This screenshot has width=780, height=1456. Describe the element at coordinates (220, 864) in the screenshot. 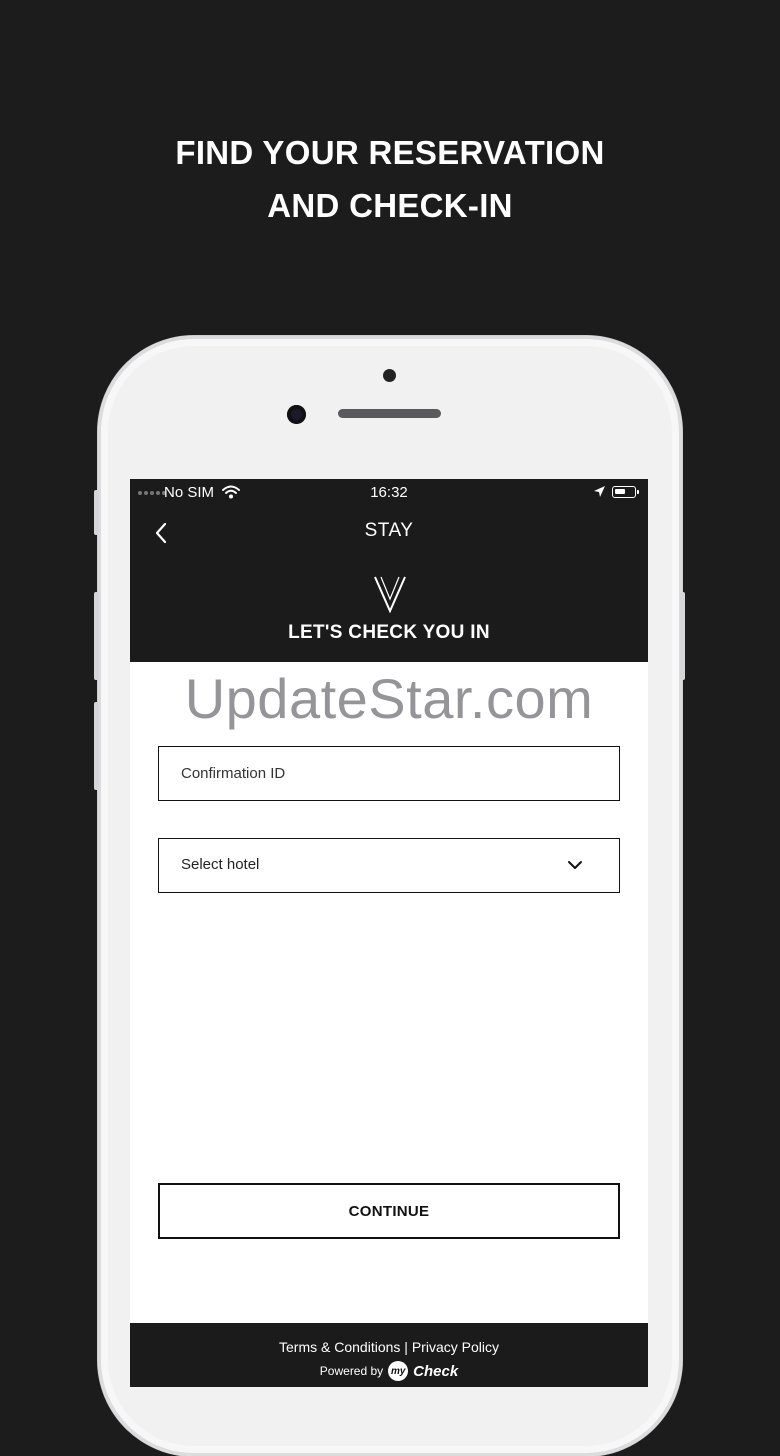

I see `hotel-select-label: Select hotel` at that location.